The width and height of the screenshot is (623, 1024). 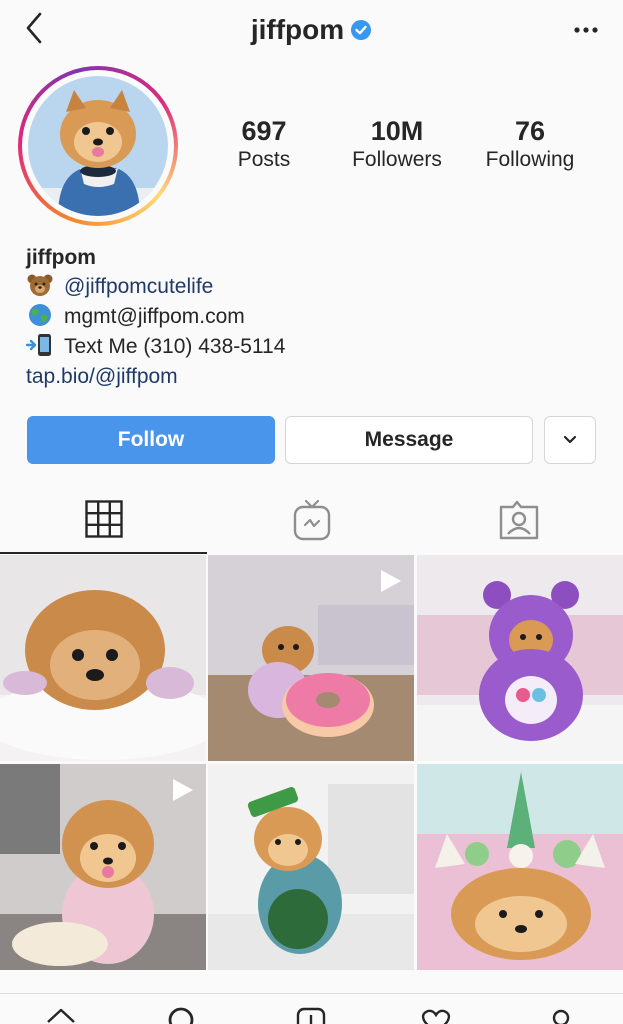 What do you see at coordinates (311, 1015) in the screenshot?
I see `new-post-icon` at bounding box center [311, 1015].